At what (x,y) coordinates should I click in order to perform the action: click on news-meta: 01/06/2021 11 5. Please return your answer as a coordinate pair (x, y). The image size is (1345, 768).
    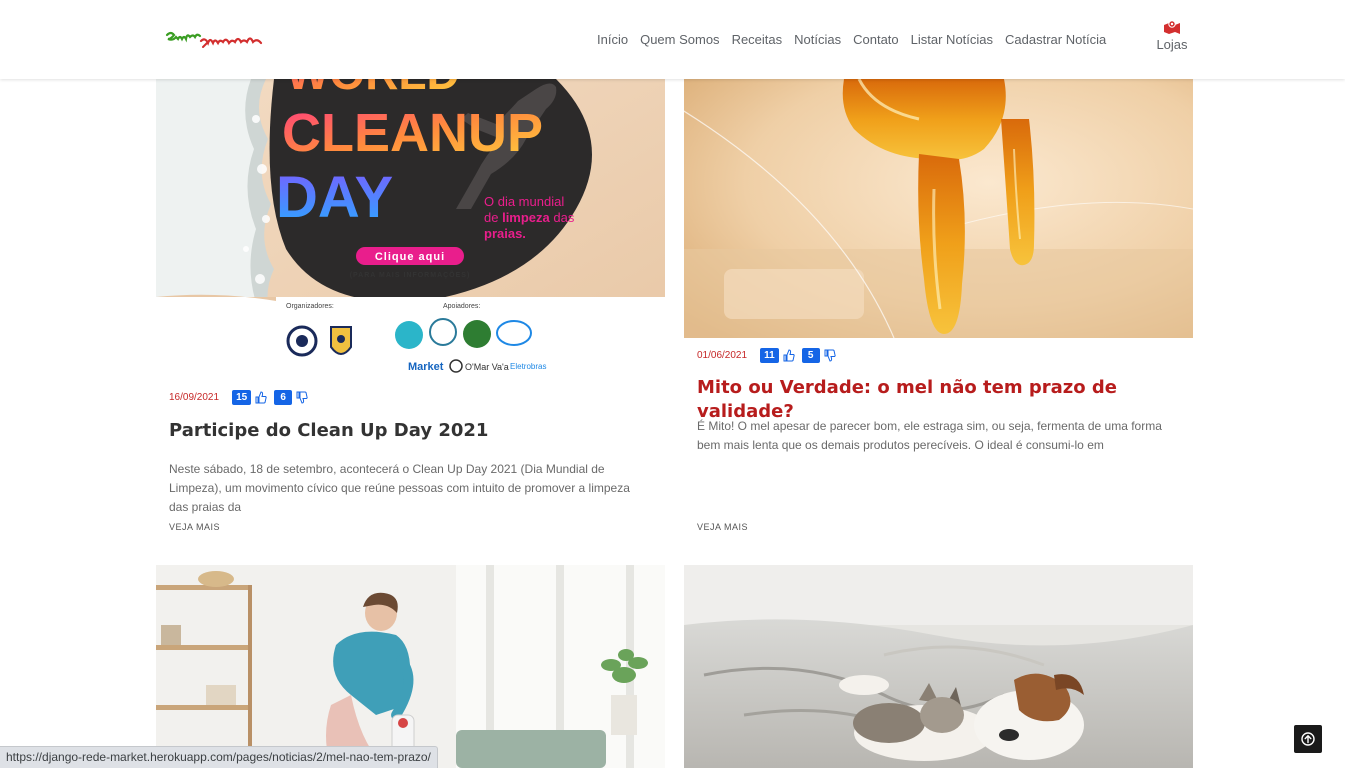
    Looking at the image, I should click on (770, 355).